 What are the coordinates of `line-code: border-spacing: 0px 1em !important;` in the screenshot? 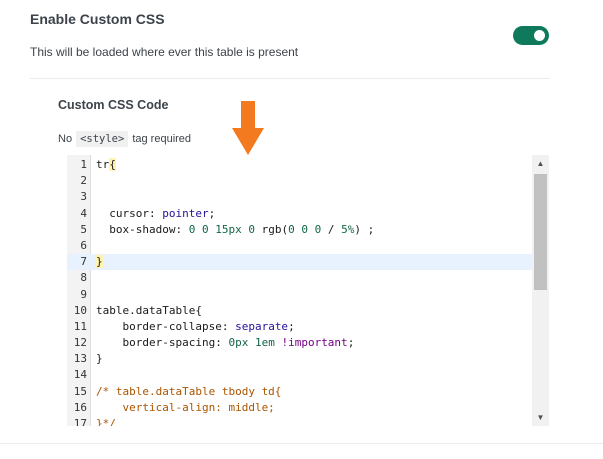 It's located at (225, 343).